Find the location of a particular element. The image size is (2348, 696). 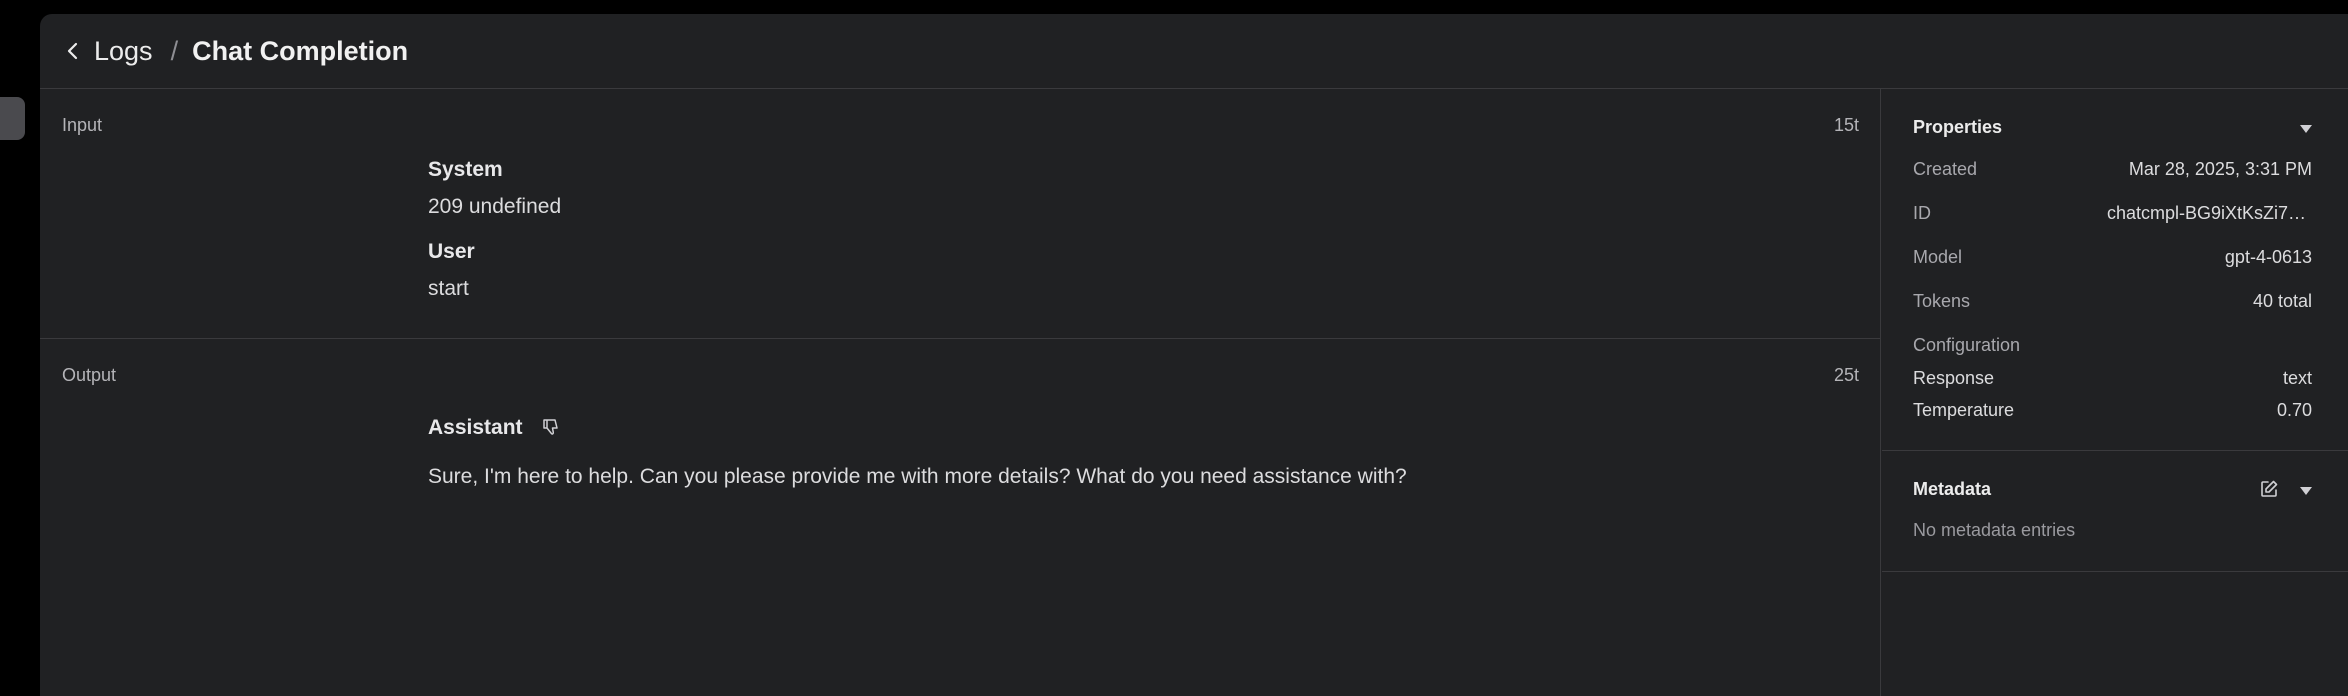

metadata-panel: Metadata No metadata entries is located at coordinates (2115, 511).